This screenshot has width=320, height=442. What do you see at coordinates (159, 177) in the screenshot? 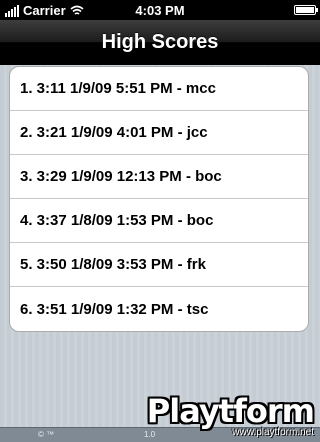
I see `score-row: 3. 3:29 1/9/09 12:13 PM - boc` at bounding box center [159, 177].